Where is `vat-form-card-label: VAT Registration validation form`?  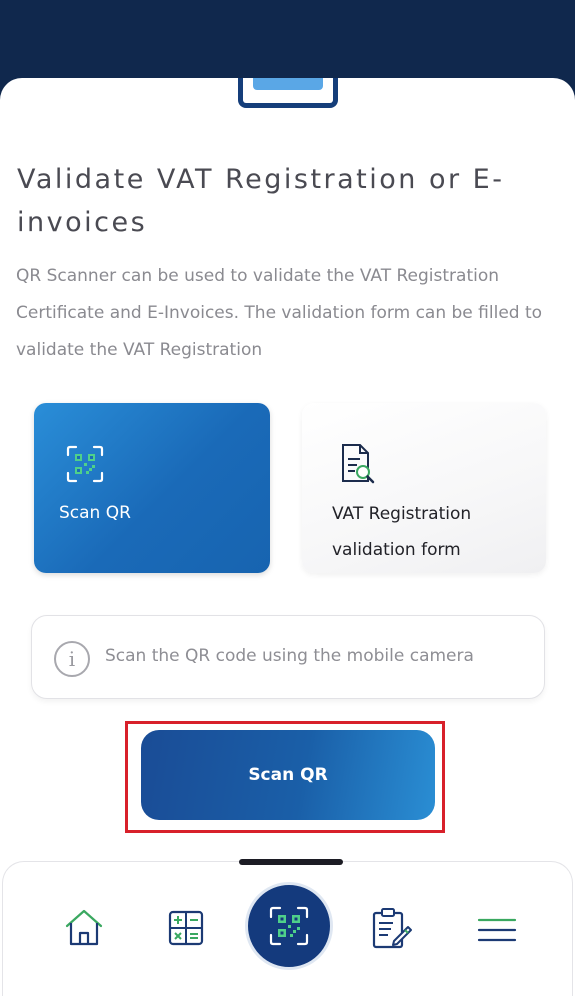 vat-form-card-label: VAT Registration validation form is located at coordinates (402, 532).